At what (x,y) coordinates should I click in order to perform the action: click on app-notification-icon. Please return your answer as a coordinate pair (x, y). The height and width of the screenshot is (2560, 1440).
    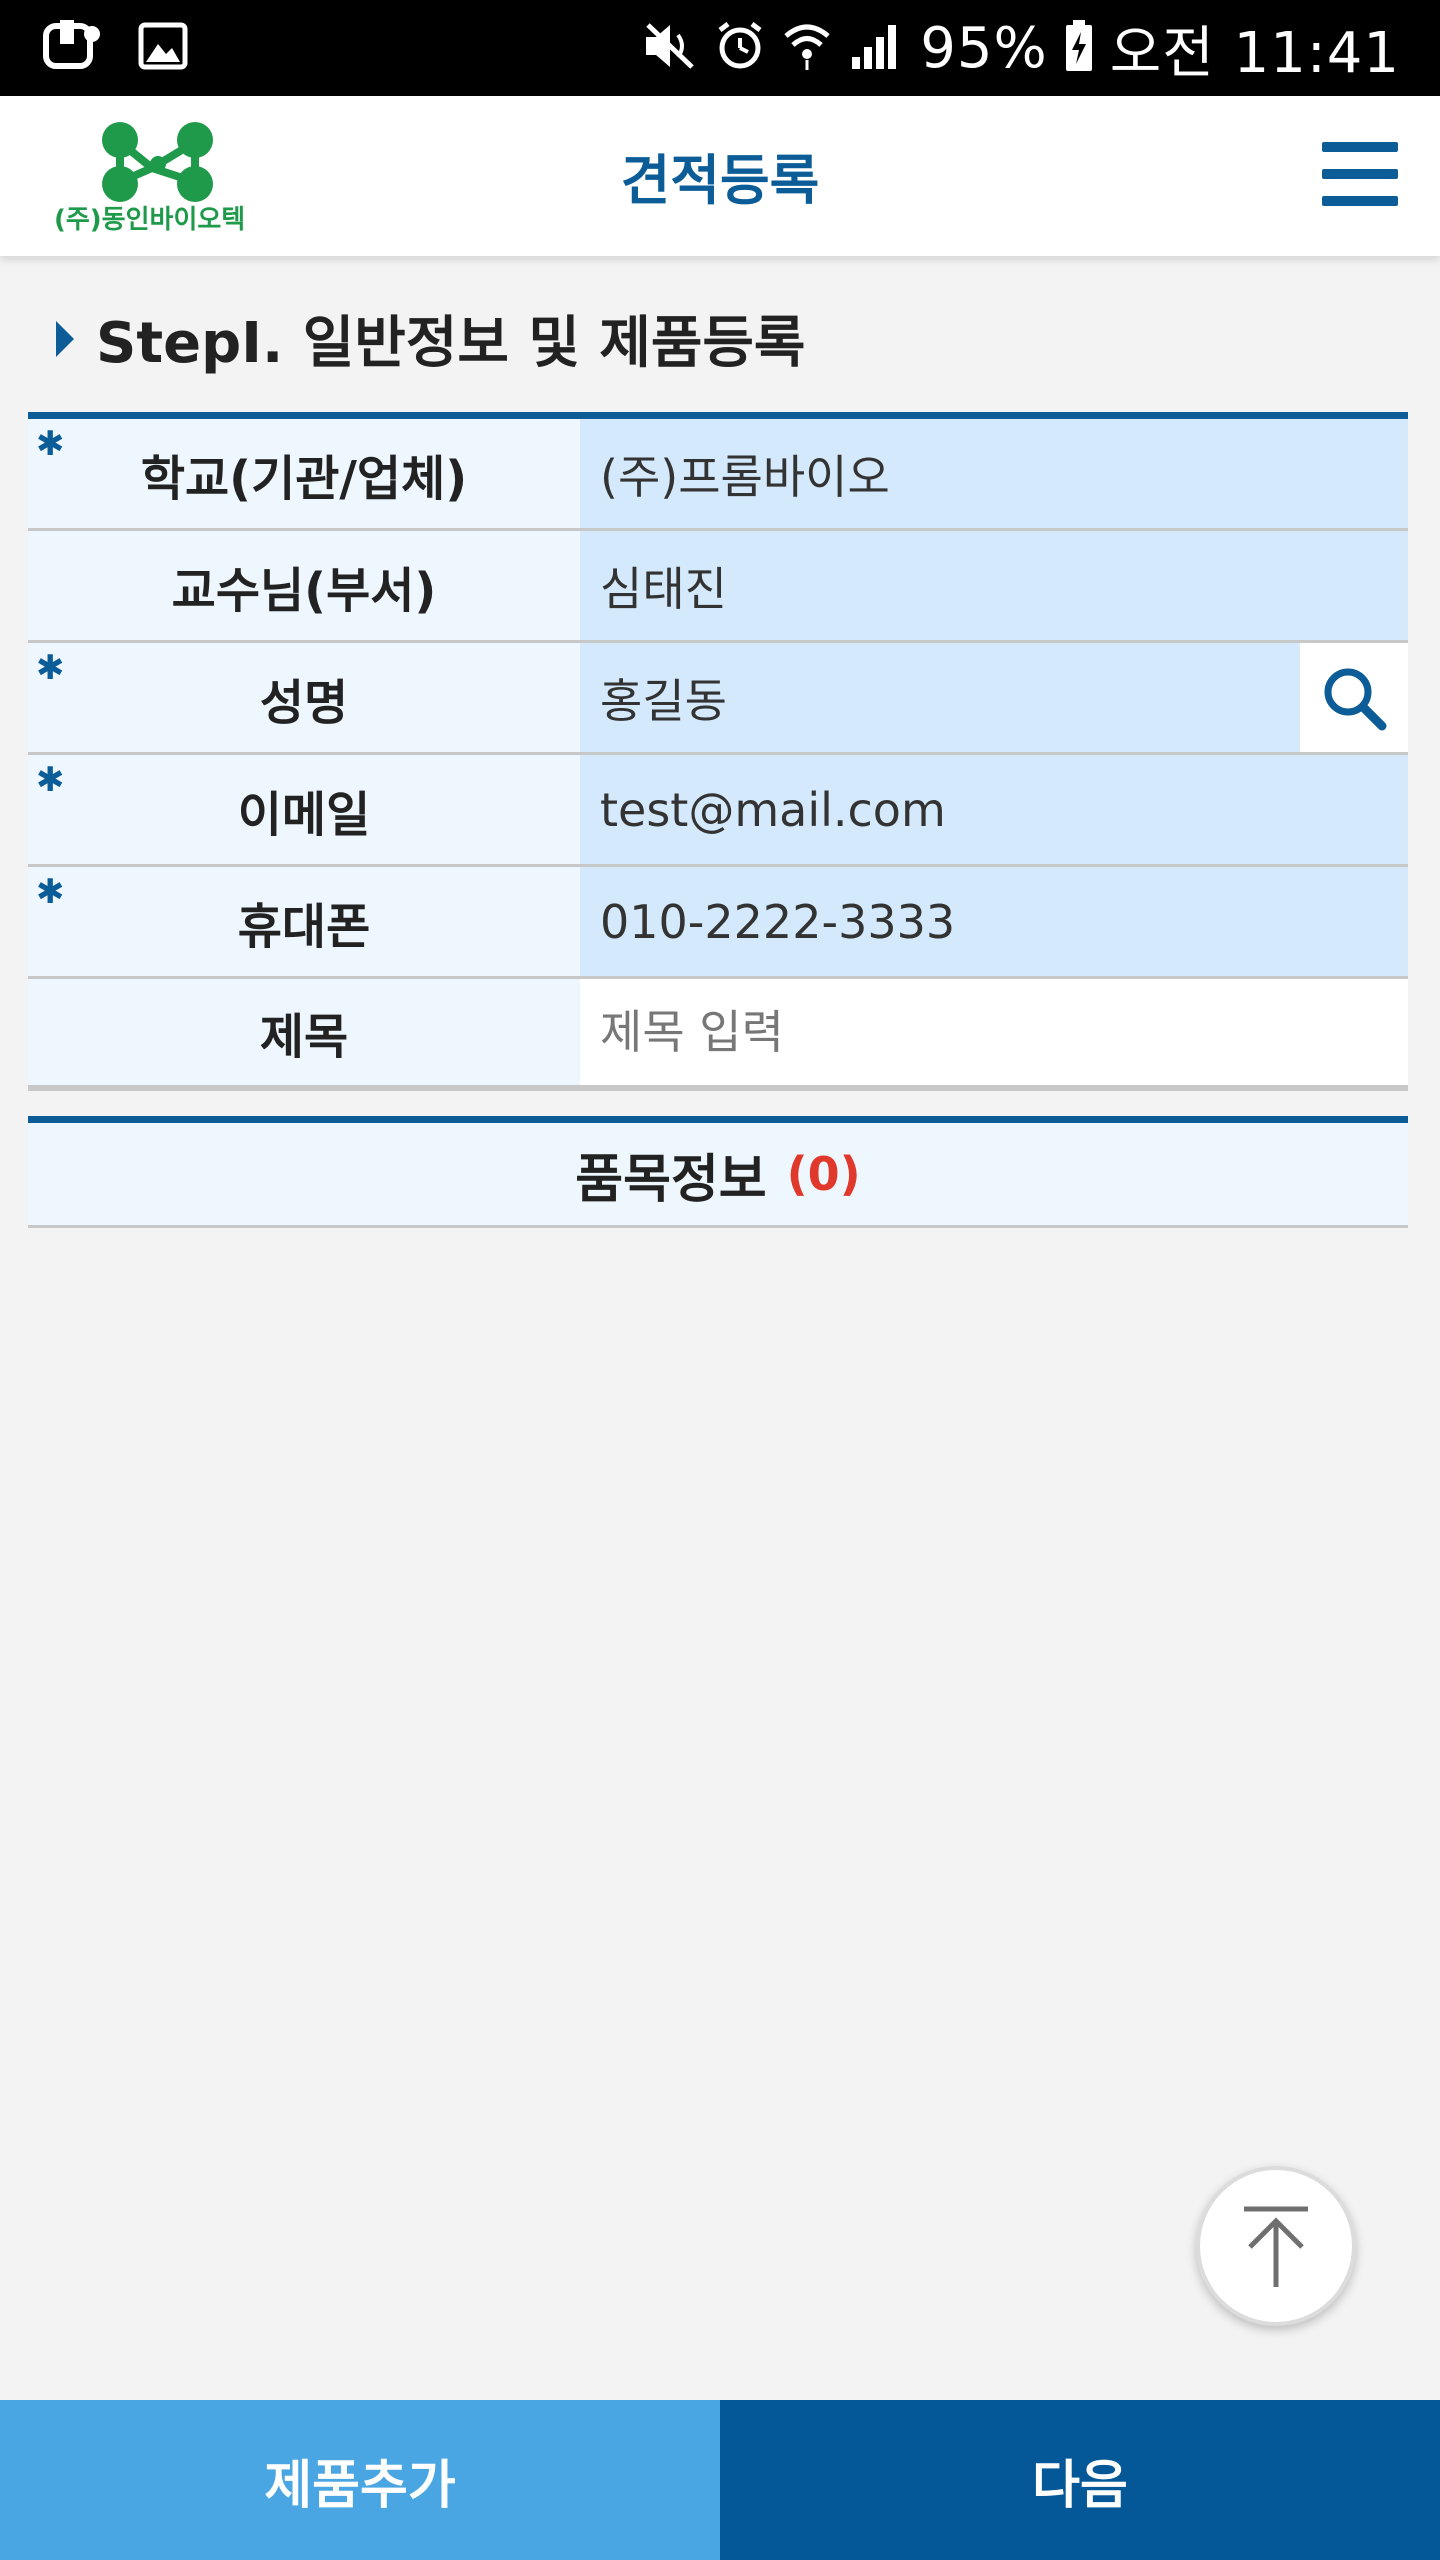
    Looking at the image, I should click on (72, 48).